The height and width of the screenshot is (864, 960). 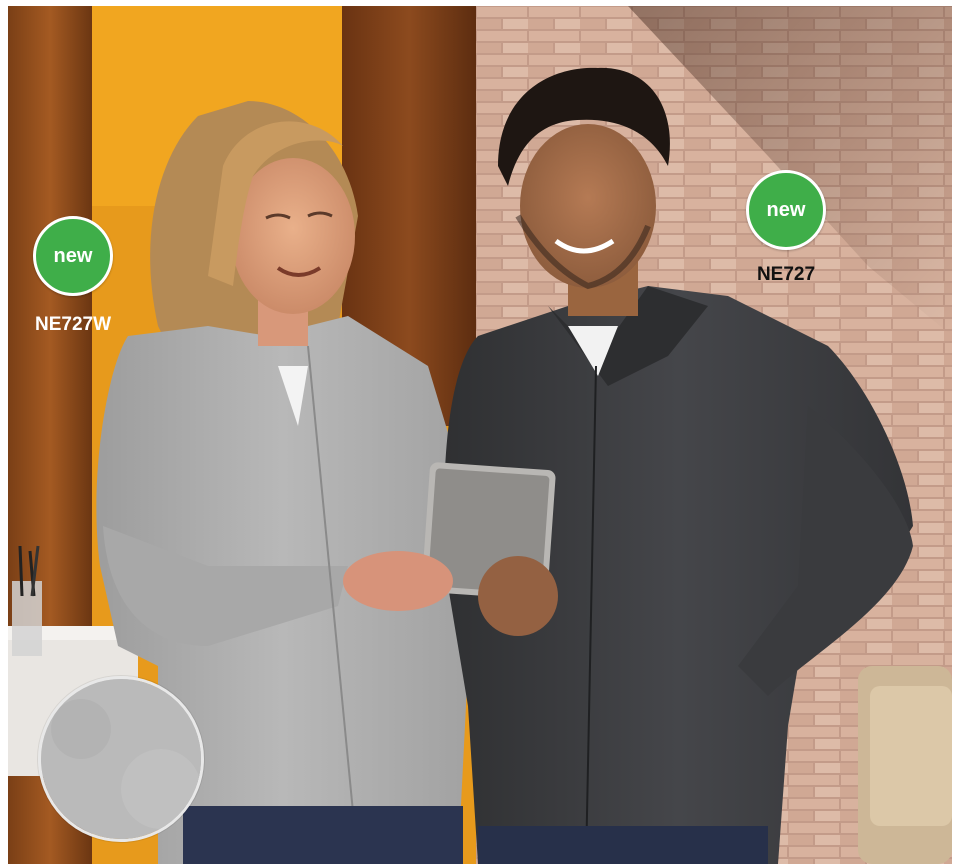 What do you see at coordinates (786, 210) in the screenshot?
I see `new-badge-ne727: new` at bounding box center [786, 210].